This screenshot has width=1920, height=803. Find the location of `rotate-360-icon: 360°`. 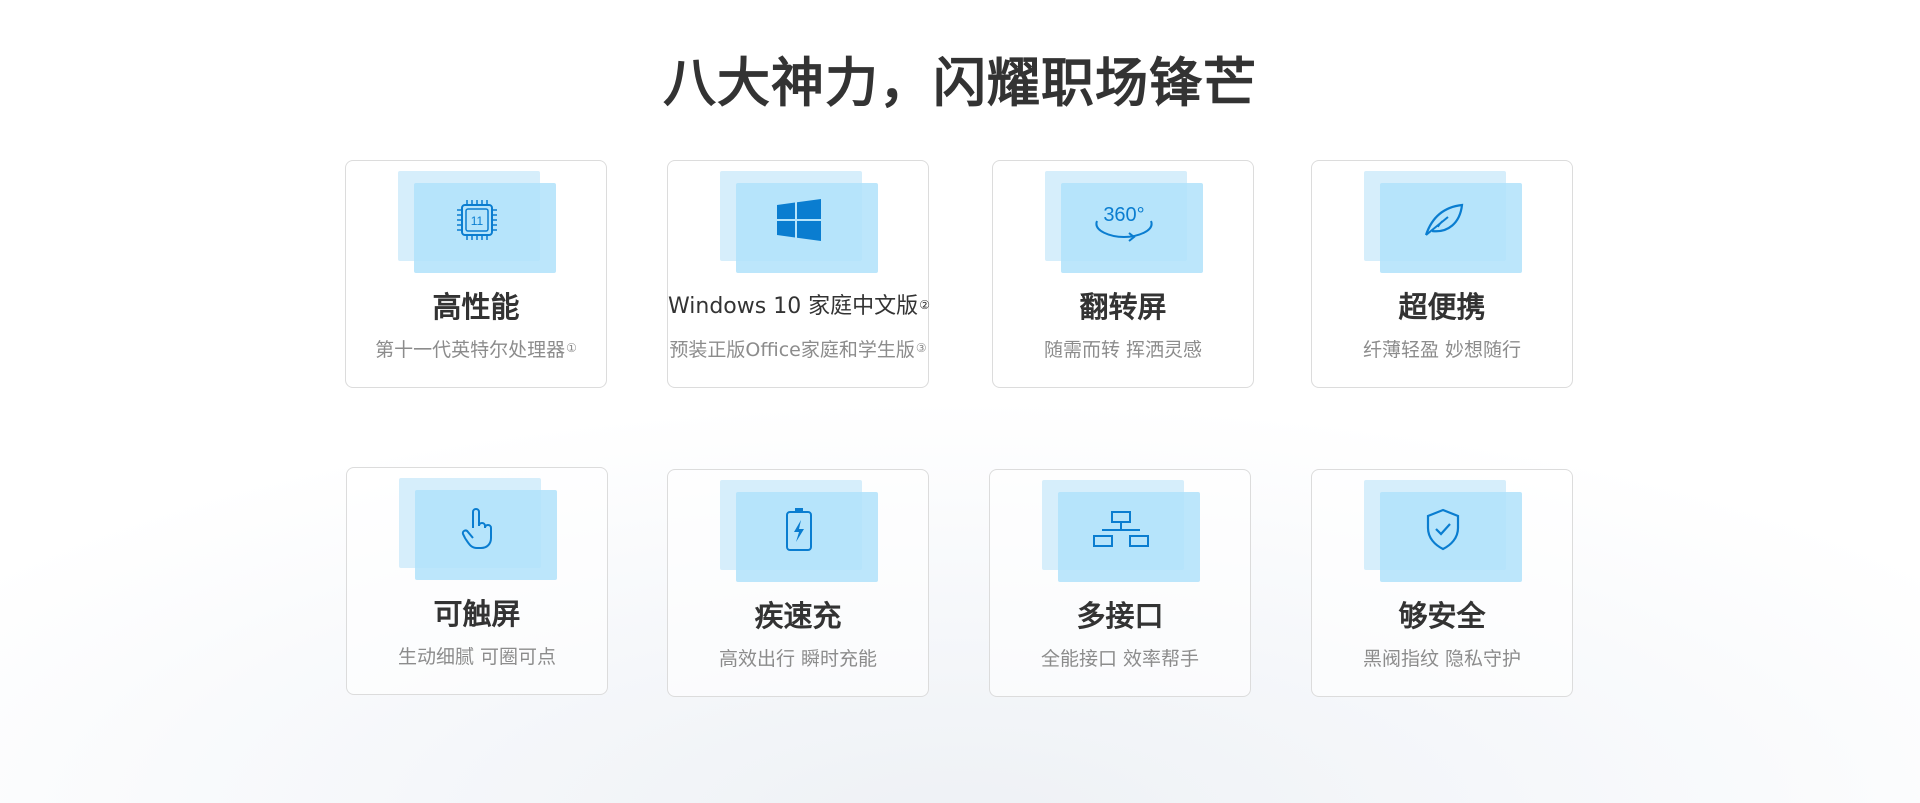

rotate-360-icon: 360° is located at coordinates (1124, 220).